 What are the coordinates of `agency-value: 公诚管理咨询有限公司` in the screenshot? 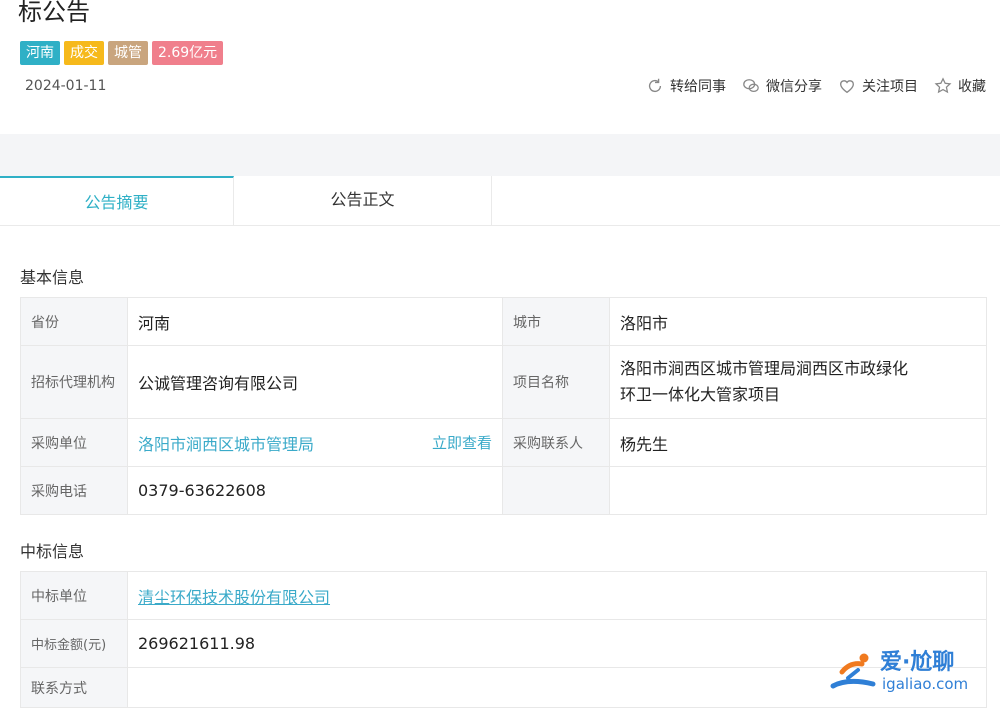 It's located at (315, 382).